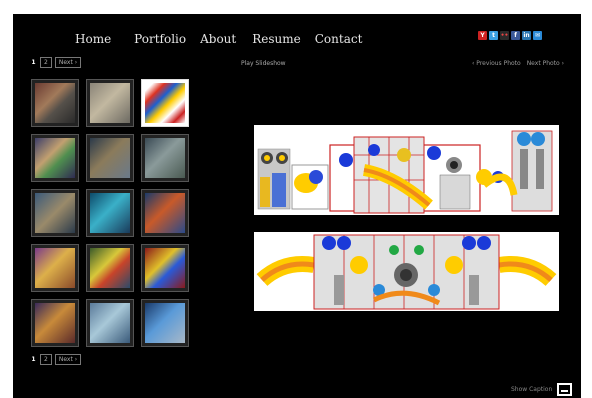 The image size is (592, 398). What do you see at coordinates (160, 39) in the screenshot?
I see `nav-portfolio: Portfolio` at bounding box center [160, 39].